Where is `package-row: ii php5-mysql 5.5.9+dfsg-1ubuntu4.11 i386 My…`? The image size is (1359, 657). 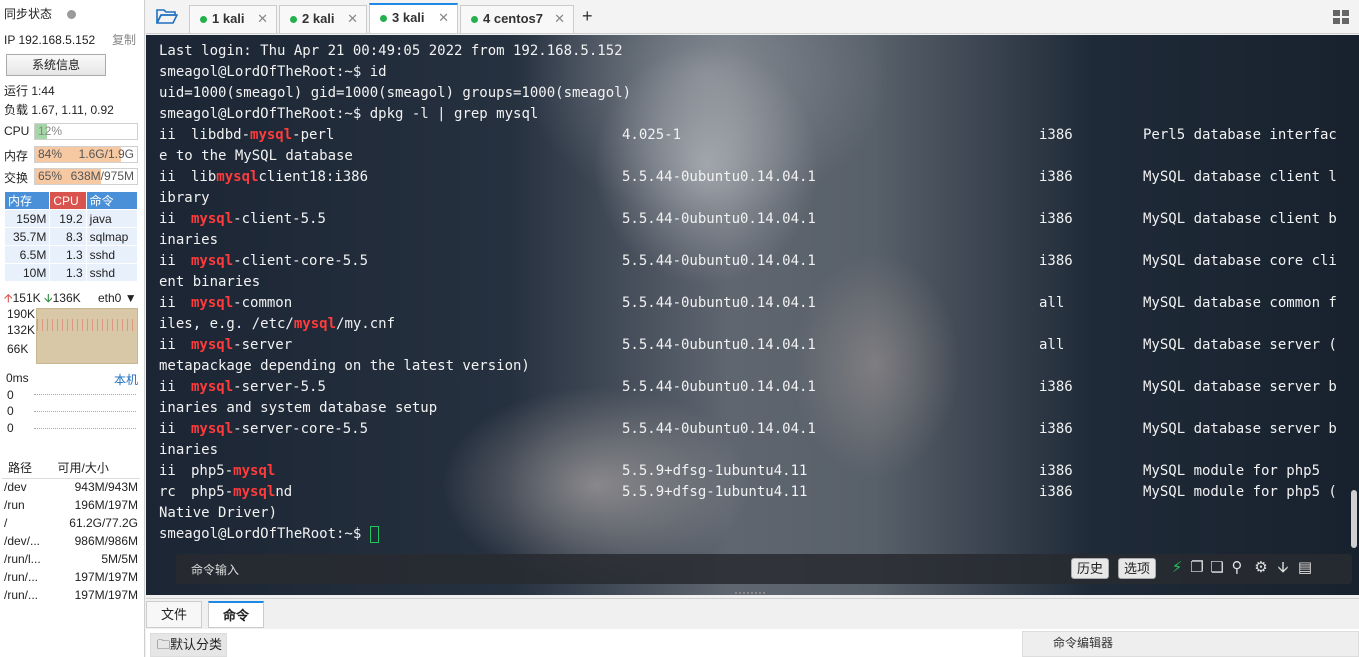
package-row: ii php5-mysql 5.5.9+dfsg-1ubuntu4.11 i386 My… is located at coordinates (754, 471).